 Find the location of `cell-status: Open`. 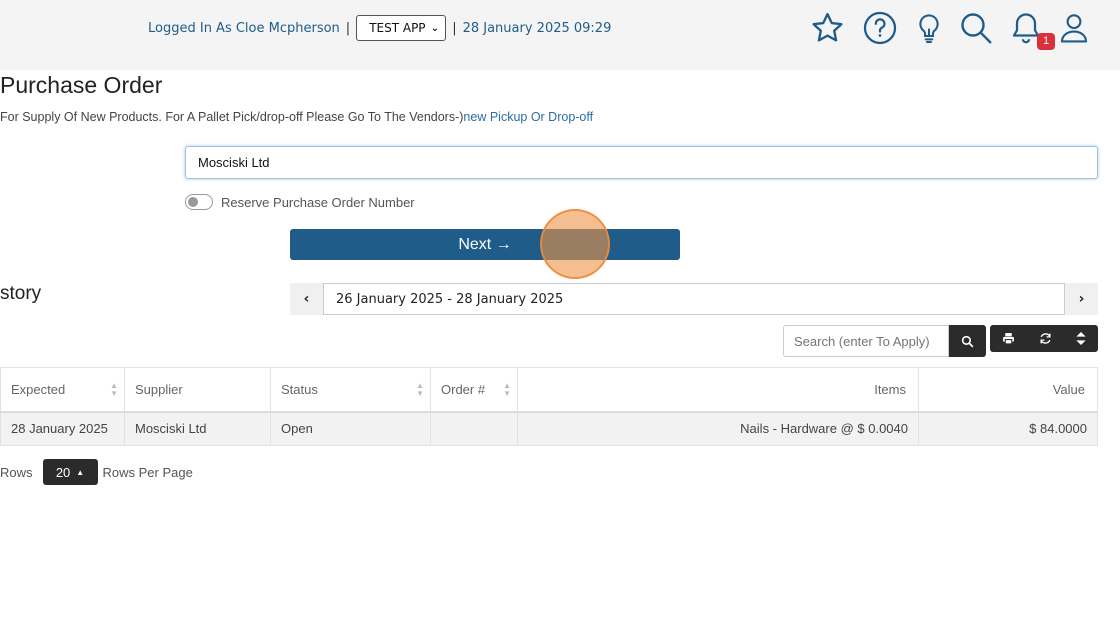

cell-status: Open is located at coordinates (350, 428).